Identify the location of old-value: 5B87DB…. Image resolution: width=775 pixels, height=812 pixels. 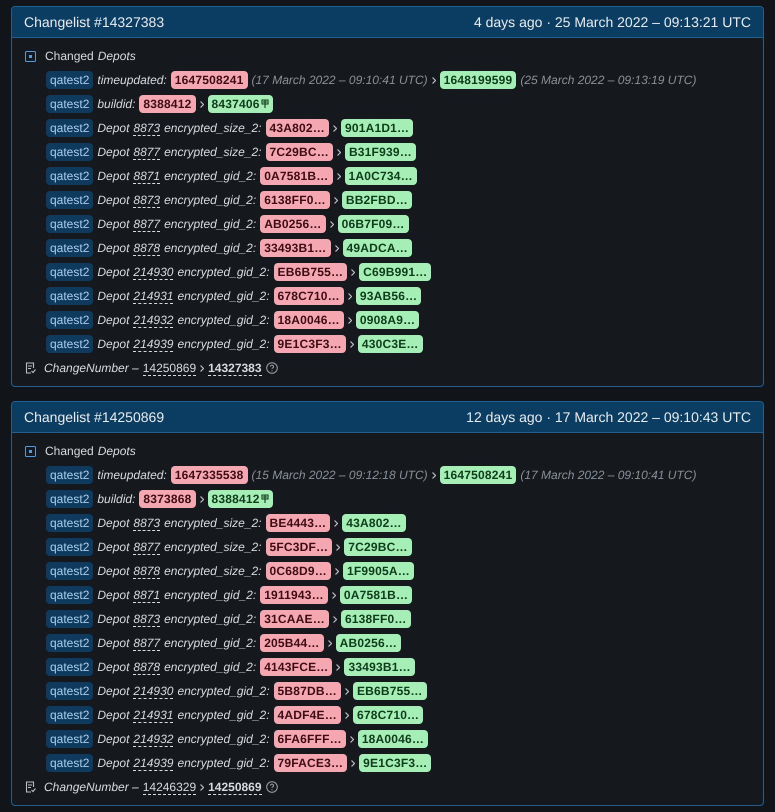
(307, 691).